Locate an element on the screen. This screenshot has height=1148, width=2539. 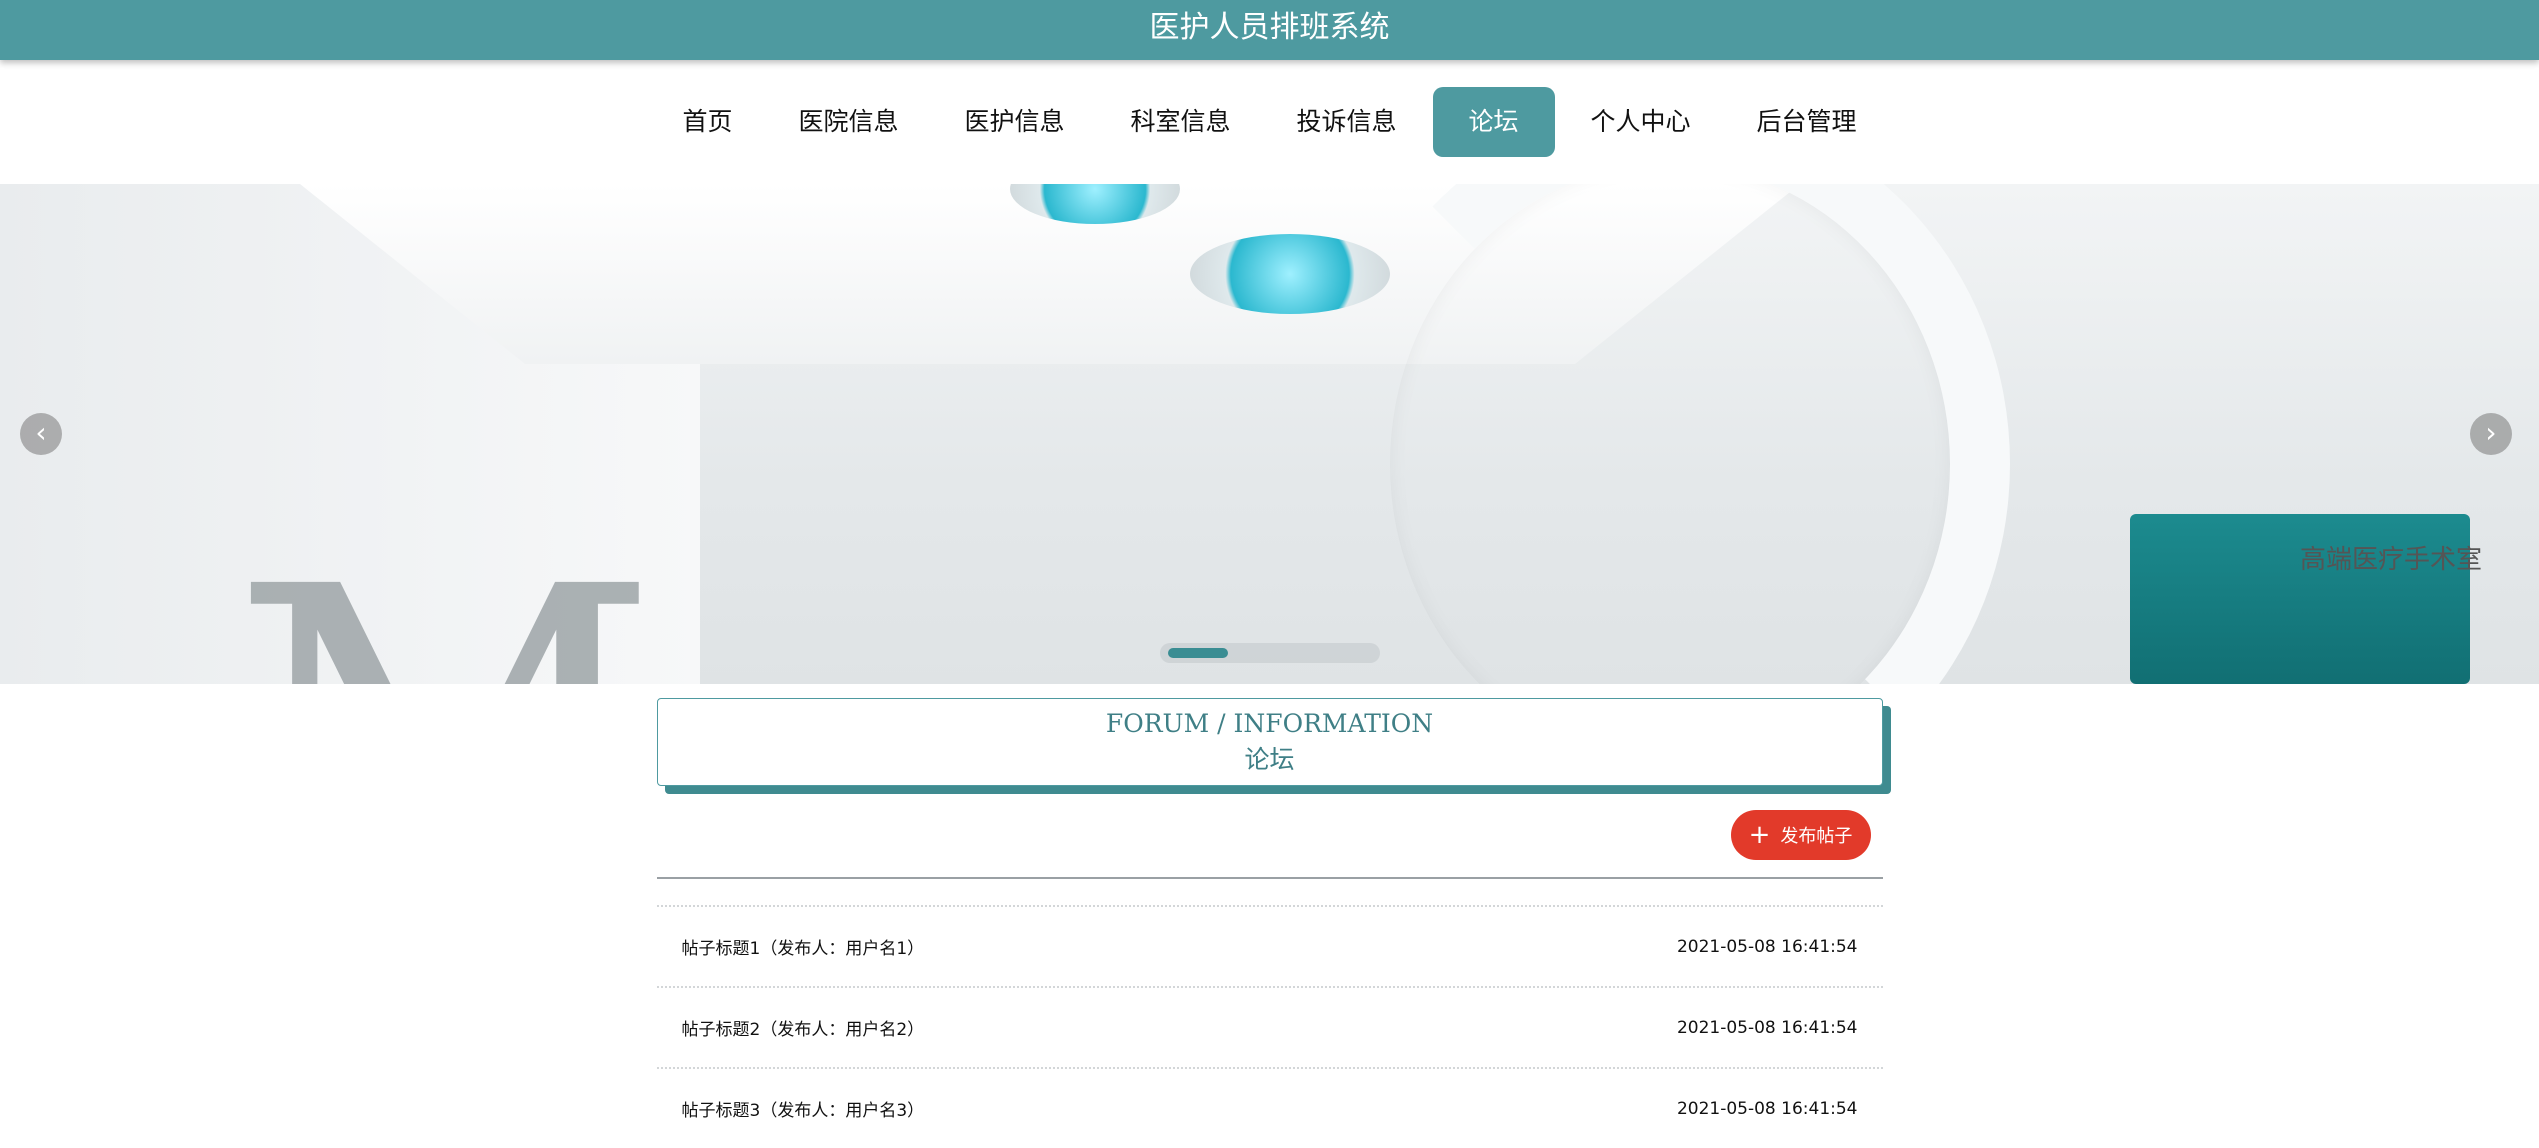
post-row: 帖子标题1（发布人：用户名1） 2021-05-08 16:41:54 is located at coordinates (1269, 945).